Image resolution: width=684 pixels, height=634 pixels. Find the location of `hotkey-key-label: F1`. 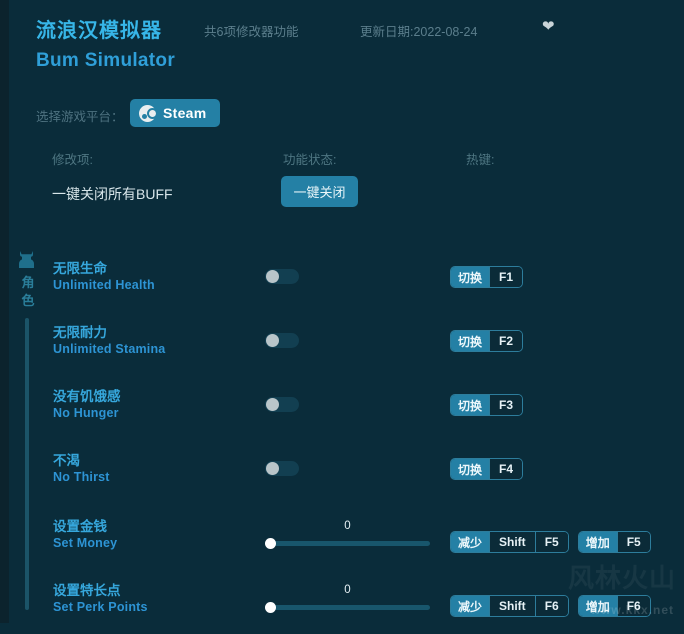

hotkey-key-label: F1 is located at coordinates (506, 277).